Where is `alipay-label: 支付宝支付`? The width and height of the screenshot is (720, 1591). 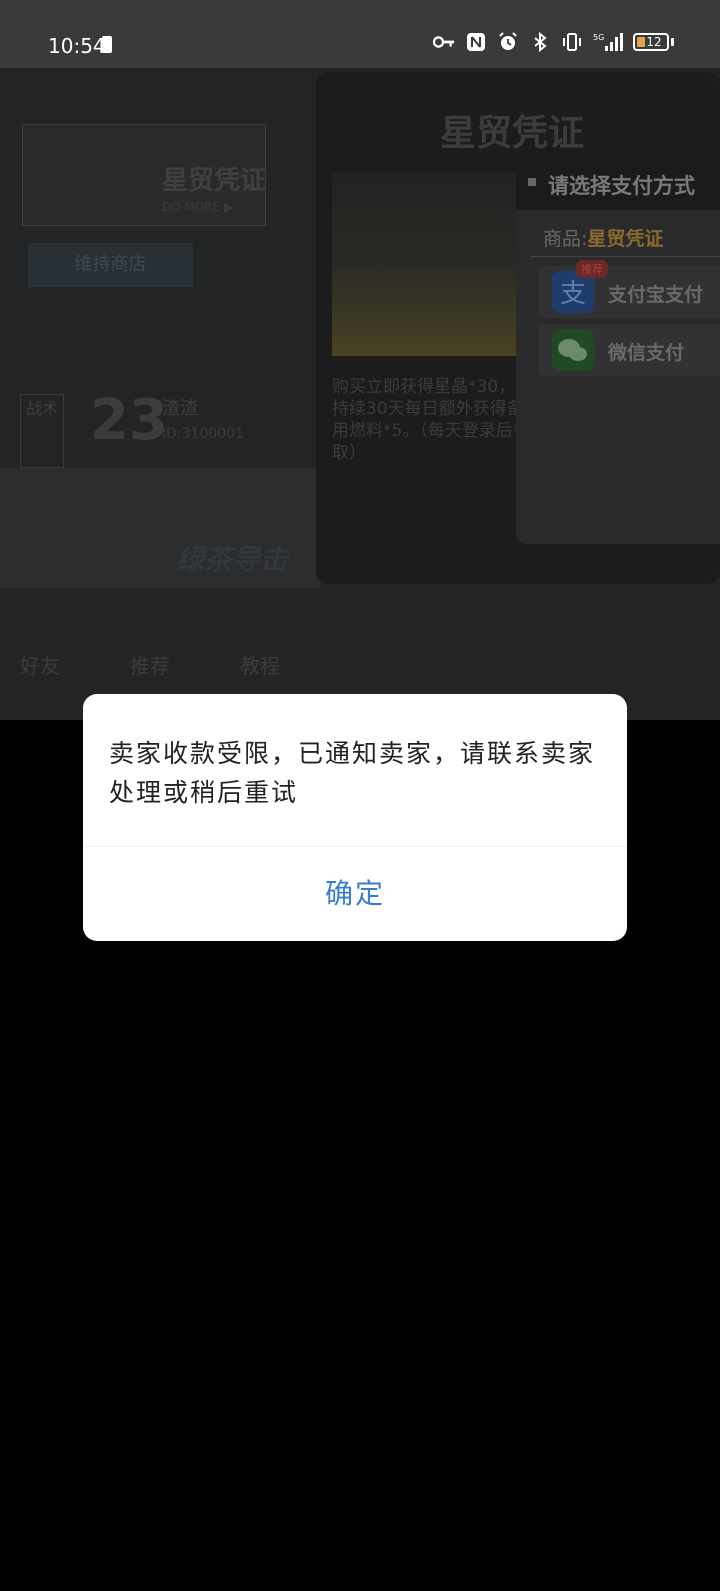 alipay-label: 支付宝支付 is located at coordinates (656, 295).